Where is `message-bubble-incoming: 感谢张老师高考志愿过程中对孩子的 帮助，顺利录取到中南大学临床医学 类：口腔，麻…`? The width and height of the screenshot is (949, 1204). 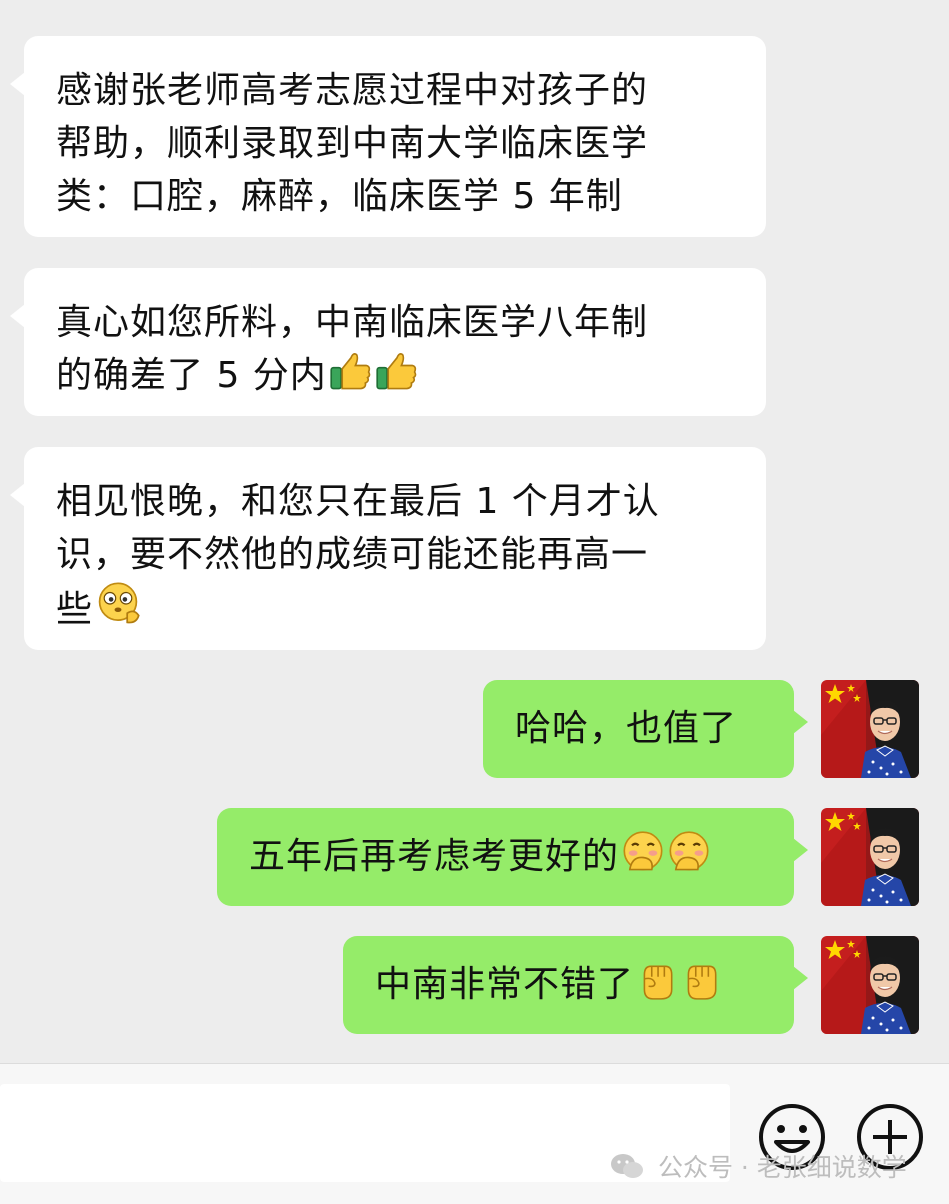
message-bubble-incoming: 感谢张老师高考志愿过程中对孩子的 帮助，顺利录取到中南大学临床医学 类：口腔，麻… is located at coordinates (388, 136).